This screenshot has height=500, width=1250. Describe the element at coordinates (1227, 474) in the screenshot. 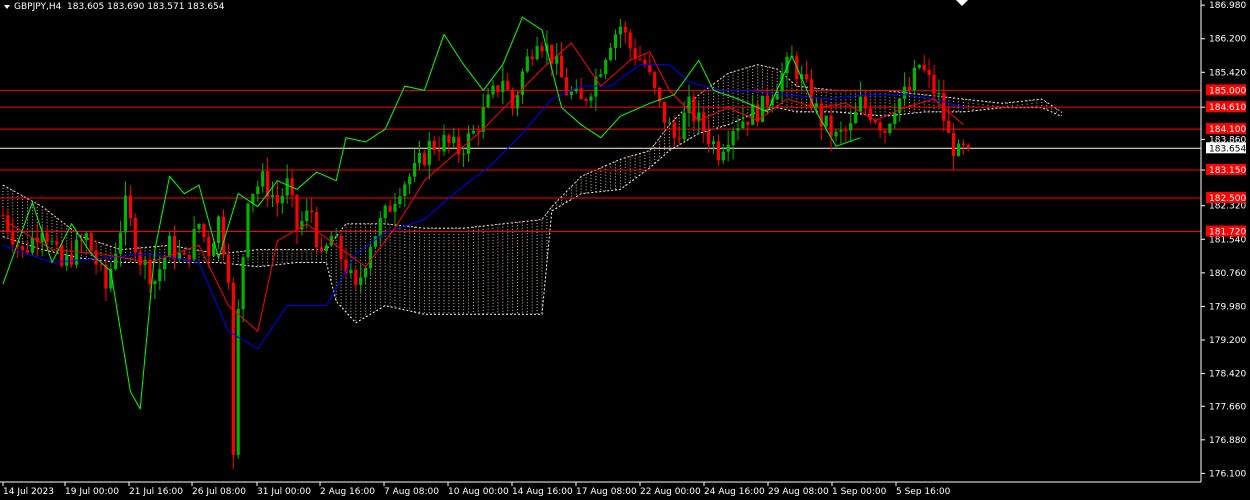

I see `y-tick-label: 176.100` at that location.